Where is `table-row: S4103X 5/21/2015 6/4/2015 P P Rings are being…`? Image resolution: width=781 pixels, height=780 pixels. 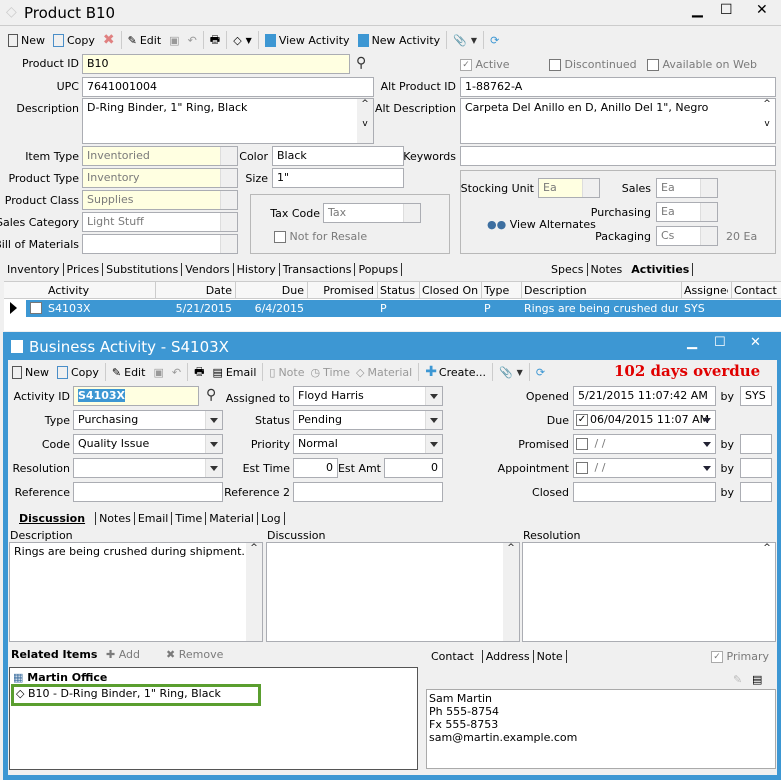
table-row: S4103X 5/21/2015 6/4/2015 P P Rings are being… is located at coordinates (392, 308).